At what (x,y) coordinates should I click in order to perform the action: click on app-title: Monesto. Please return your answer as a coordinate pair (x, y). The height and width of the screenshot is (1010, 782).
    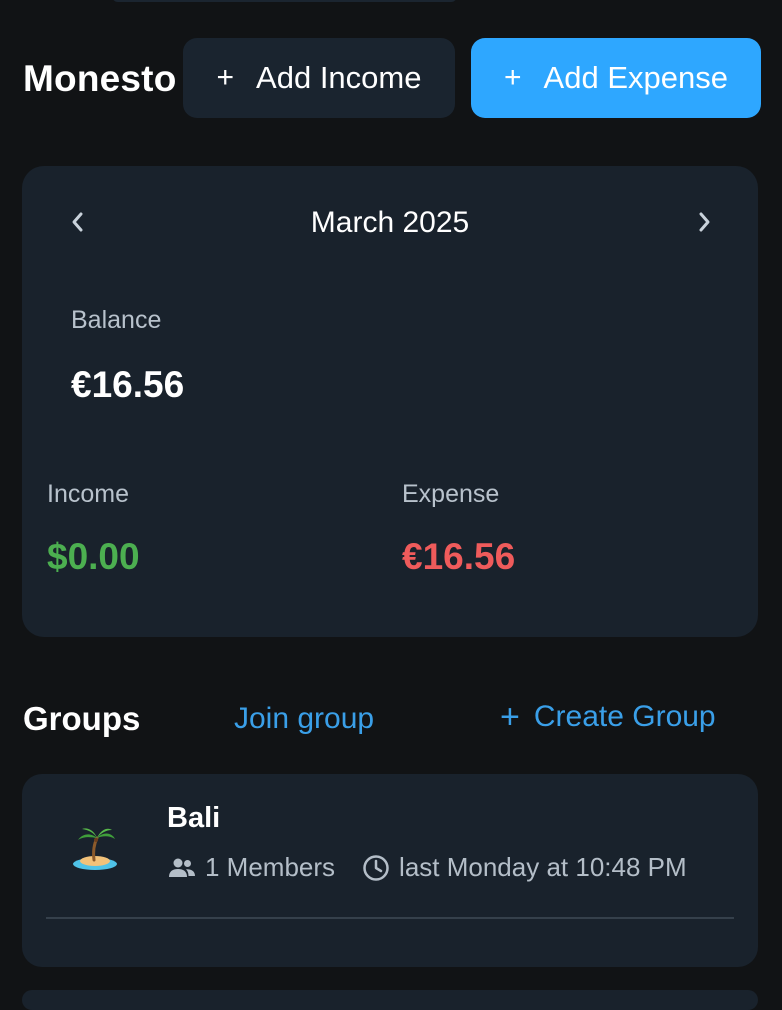
    Looking at the image, I should click on (100, 78).